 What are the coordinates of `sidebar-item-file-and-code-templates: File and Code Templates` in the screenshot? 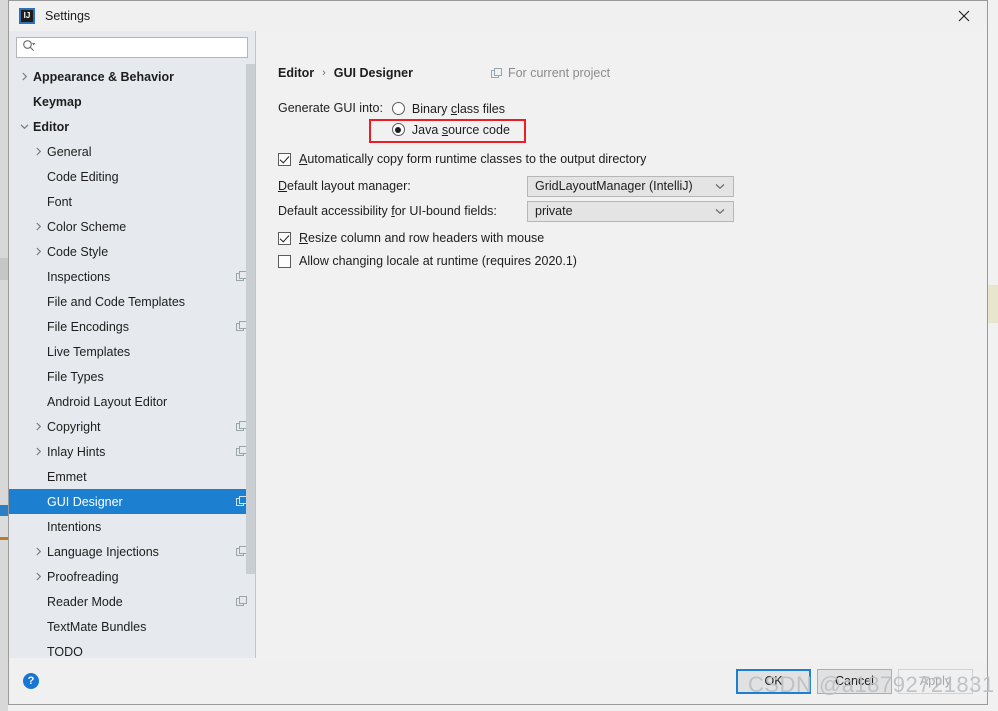 It's located at (132, 301).